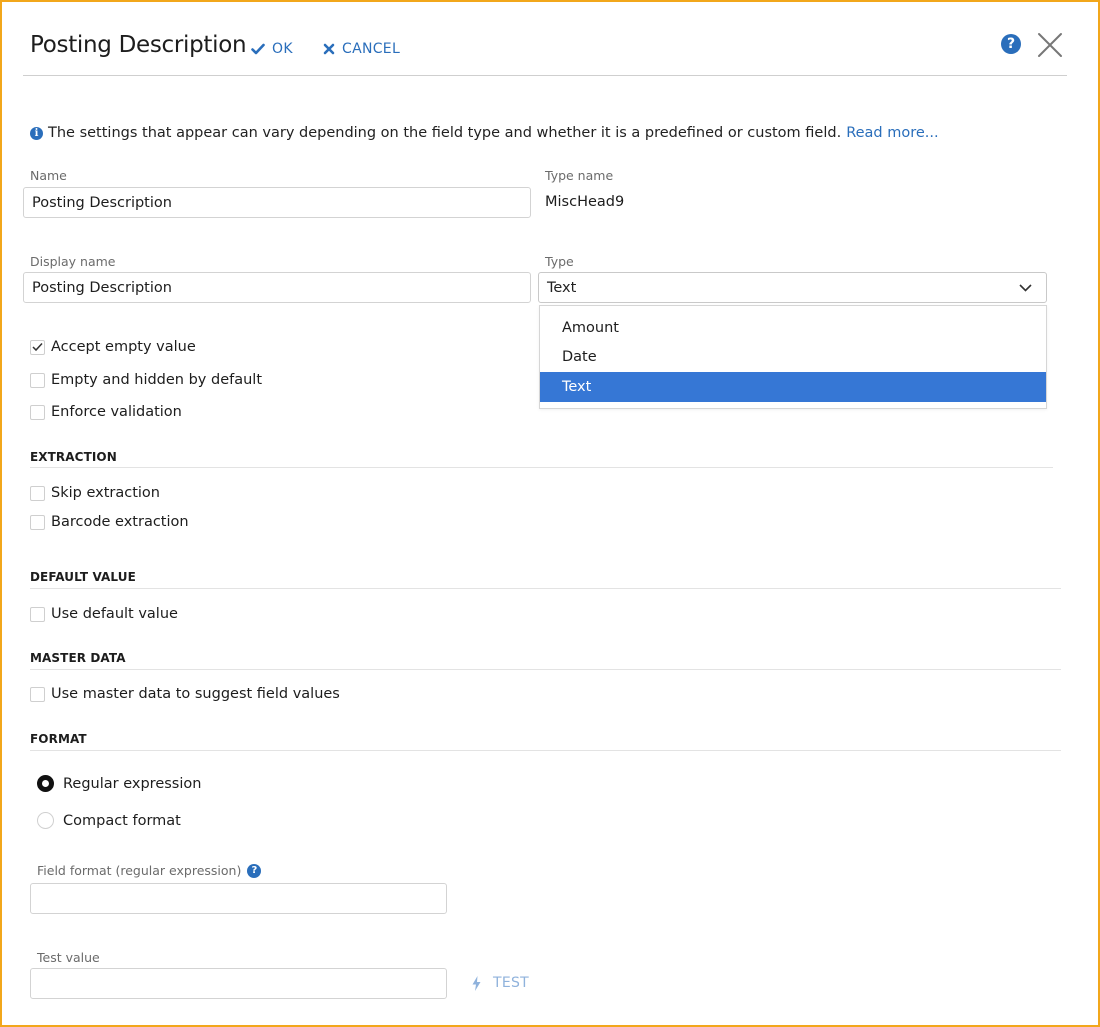 The image size is (1100, 1027). Describe the element at coordinates (585, 202) in the screenshot. I see `type-name-value: MiscHead9` at that location.